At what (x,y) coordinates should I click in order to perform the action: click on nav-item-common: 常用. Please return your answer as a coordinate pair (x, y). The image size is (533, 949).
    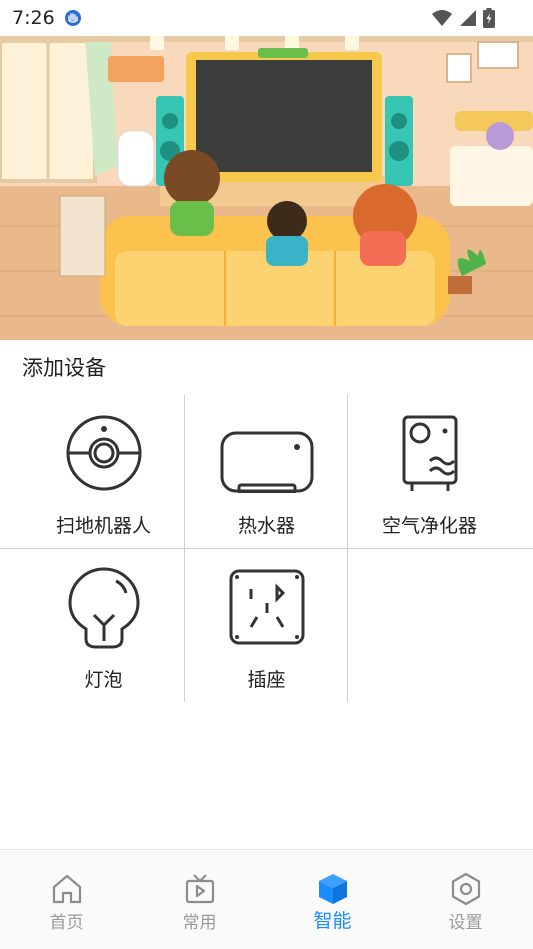
    Looking at the image, I should click on (199, 899).